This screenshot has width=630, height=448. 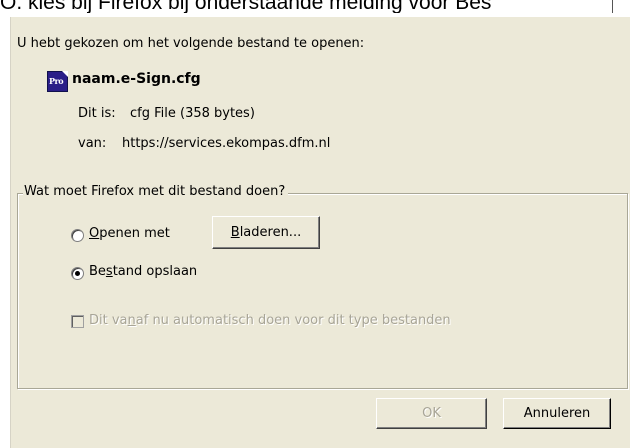 What do you see at coordinates (621, 6) in the screenshot?
I see `caption-cursor-box` at bounding box center [621, 6].